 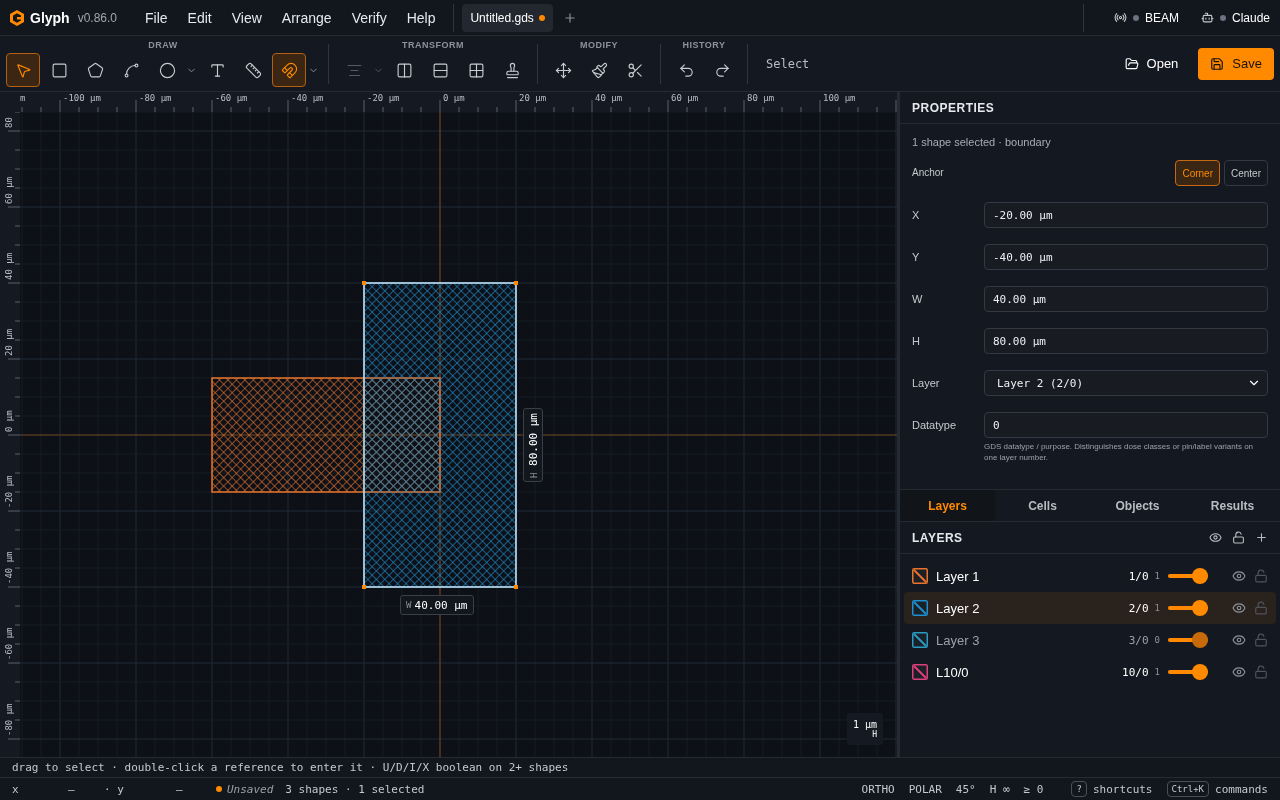 What do you see at coordinates (958, 640) in the screenshot?
I see `layer-name: Layer 3` at bounding box center [958, 640].